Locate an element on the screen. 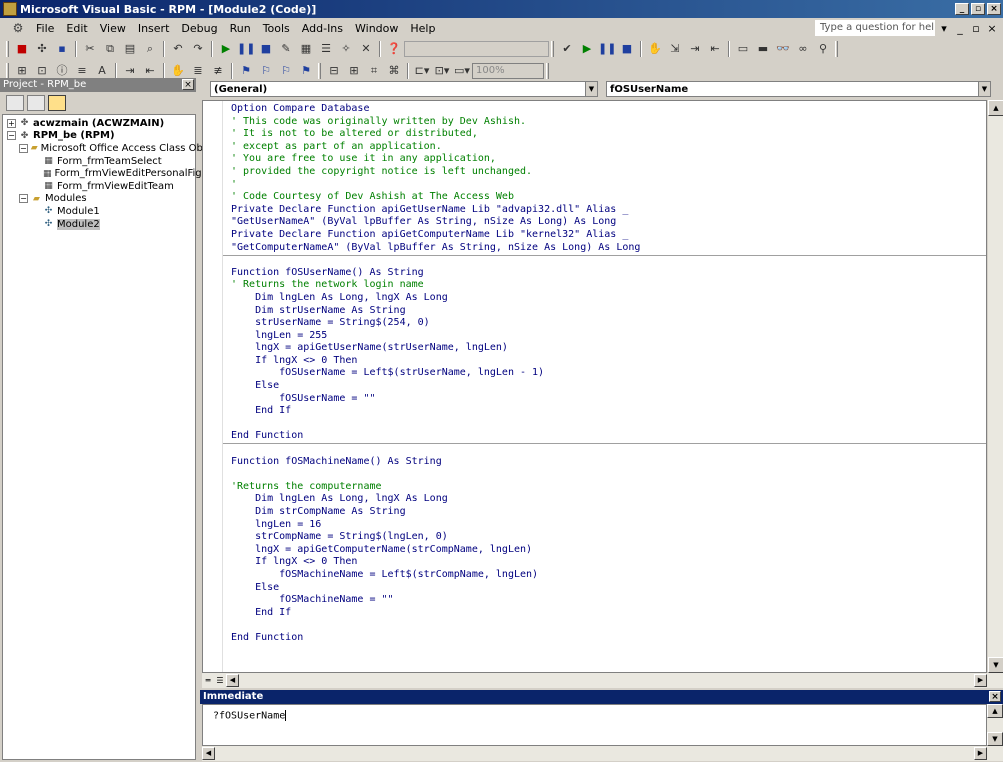 Image resolution: width=1003 pixels, height=762 pixels. copy-icon: ⧉ is located at coordinates (110, 49).